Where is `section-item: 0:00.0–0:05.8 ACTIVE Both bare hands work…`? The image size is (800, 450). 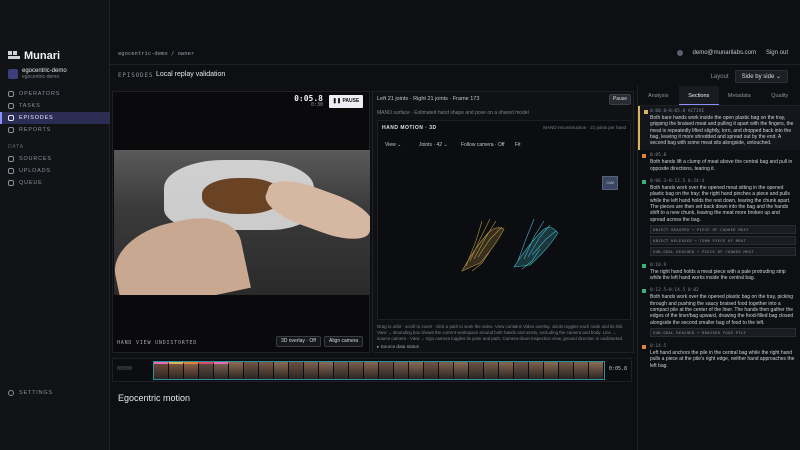 section-item: 0:00.0–0:05.8 ACTIVE Both bare hands work… is located at coordinates (719, 128).